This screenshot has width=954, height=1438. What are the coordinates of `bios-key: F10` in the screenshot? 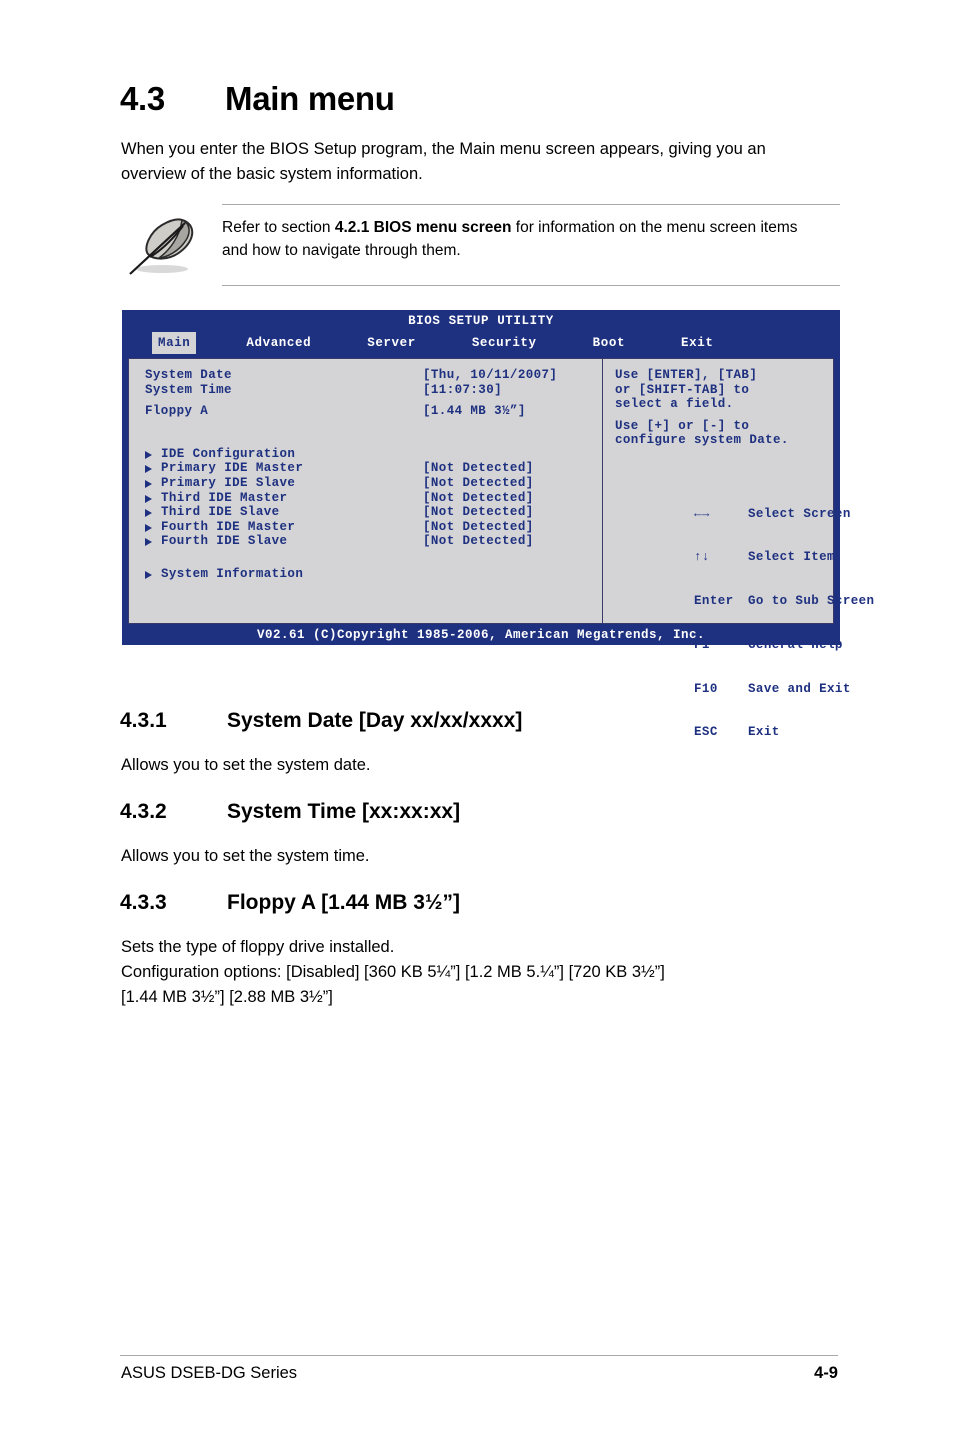 It's located at (706, 688).